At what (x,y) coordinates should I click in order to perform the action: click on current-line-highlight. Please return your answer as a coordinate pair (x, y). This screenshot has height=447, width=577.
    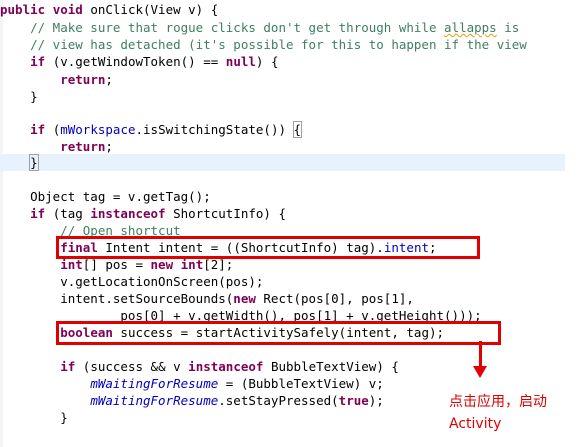
    Looking at the image, I should click on (282, 162).